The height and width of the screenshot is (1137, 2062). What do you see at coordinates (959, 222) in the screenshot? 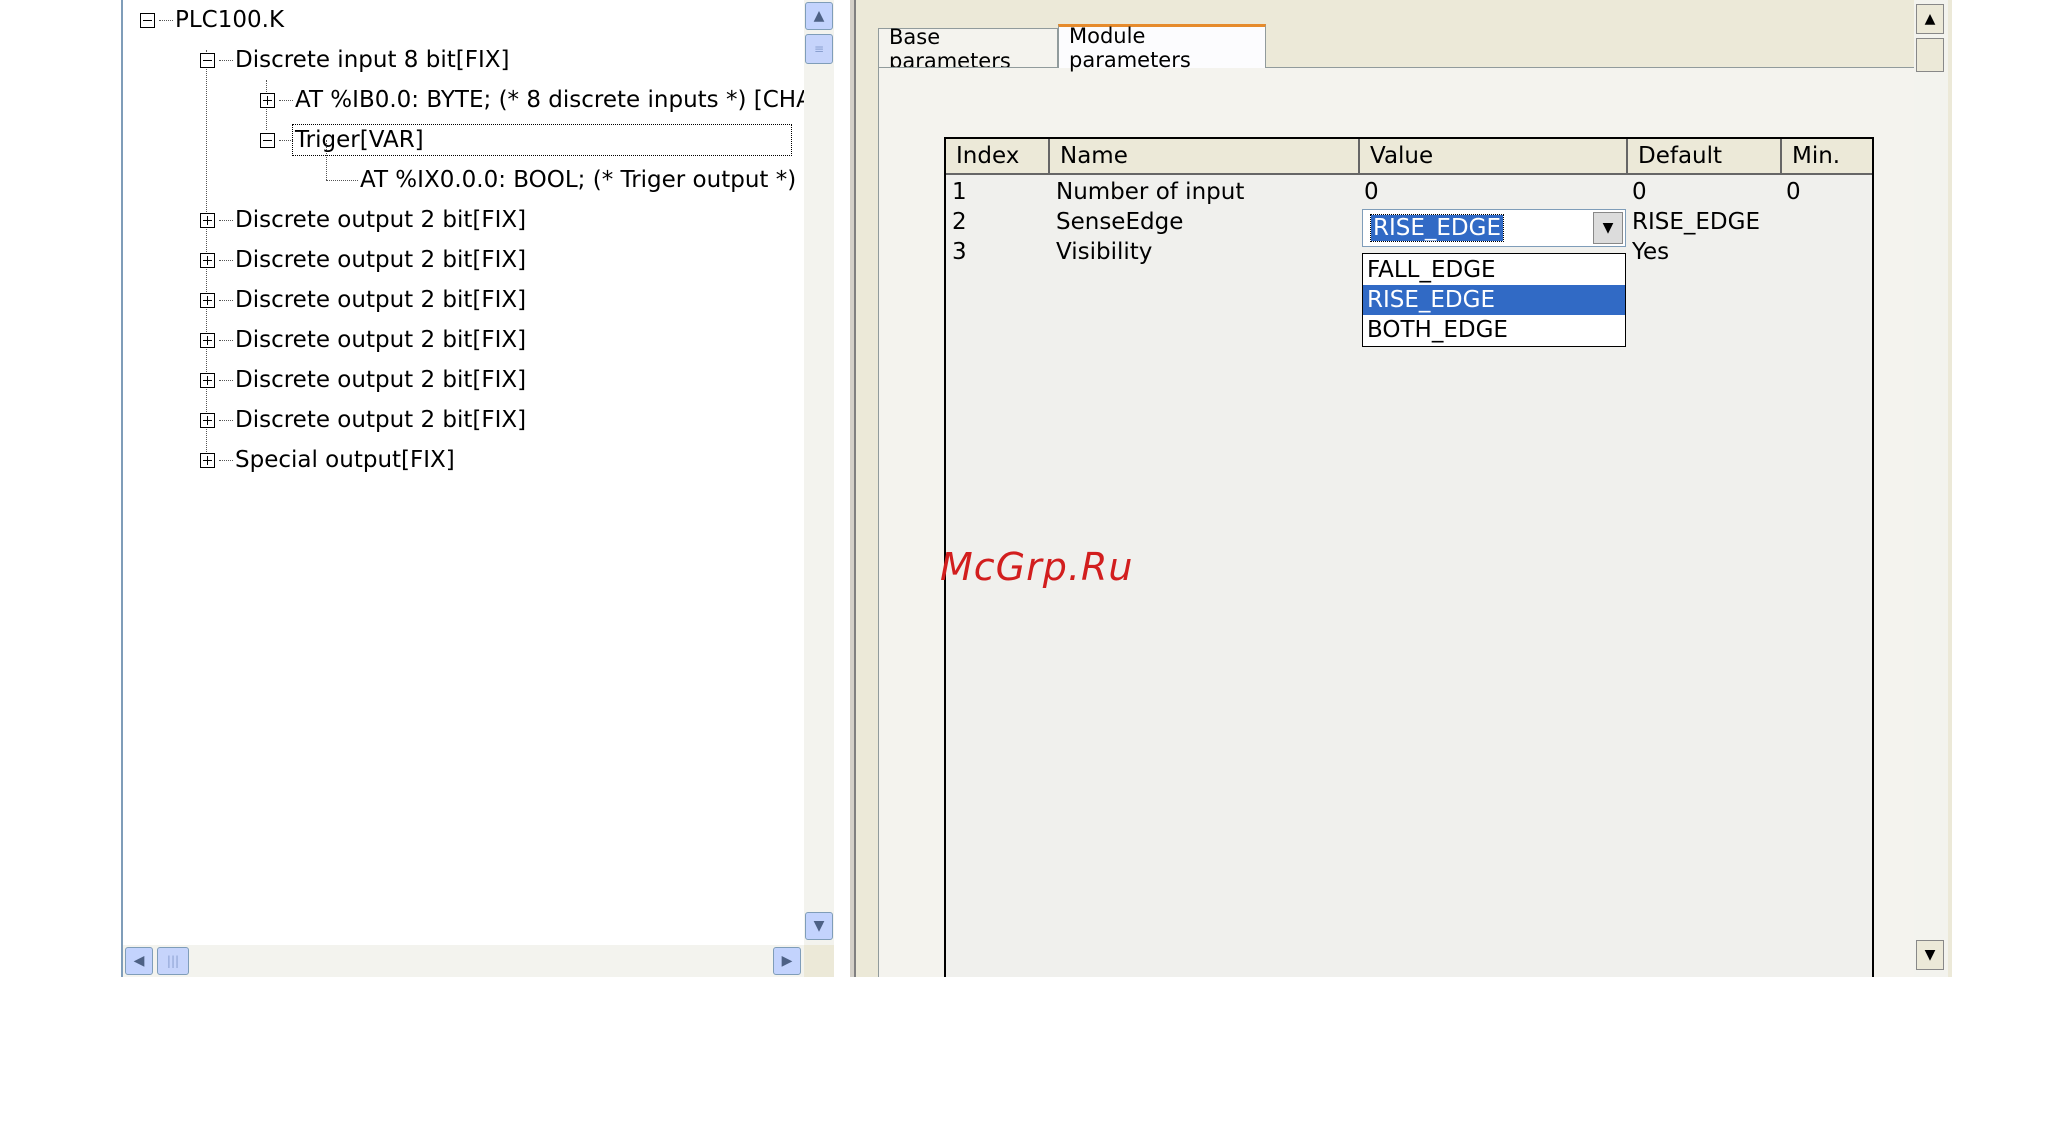
I see `cell-index: 2` at bounding box center [959, 222].